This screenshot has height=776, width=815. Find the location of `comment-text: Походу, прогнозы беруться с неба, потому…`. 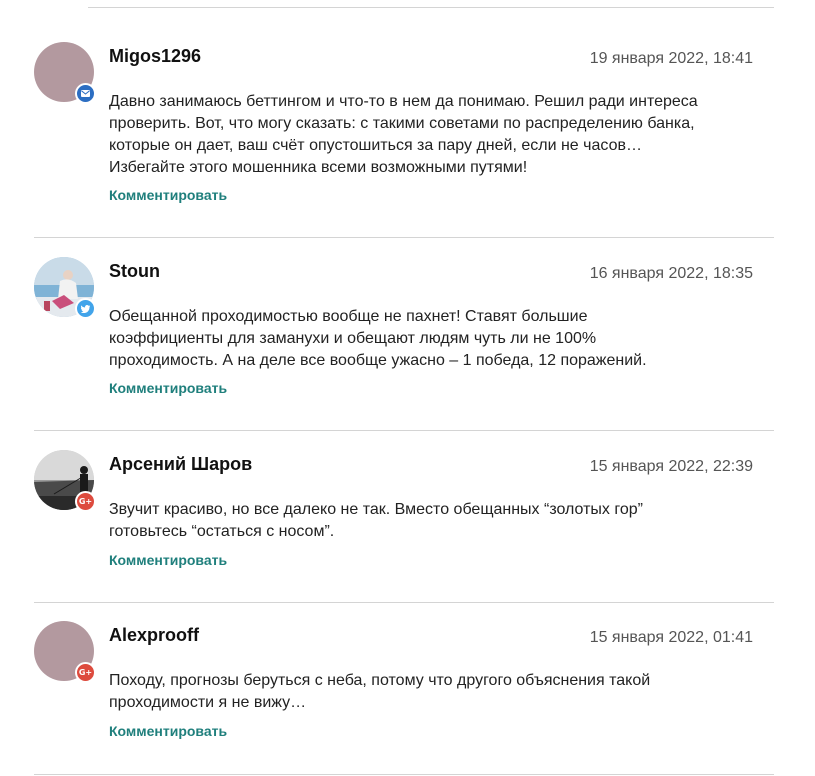

comment-text: Походу, прогнозы беруться с неба, потому… is located at coordinates (409, 692).